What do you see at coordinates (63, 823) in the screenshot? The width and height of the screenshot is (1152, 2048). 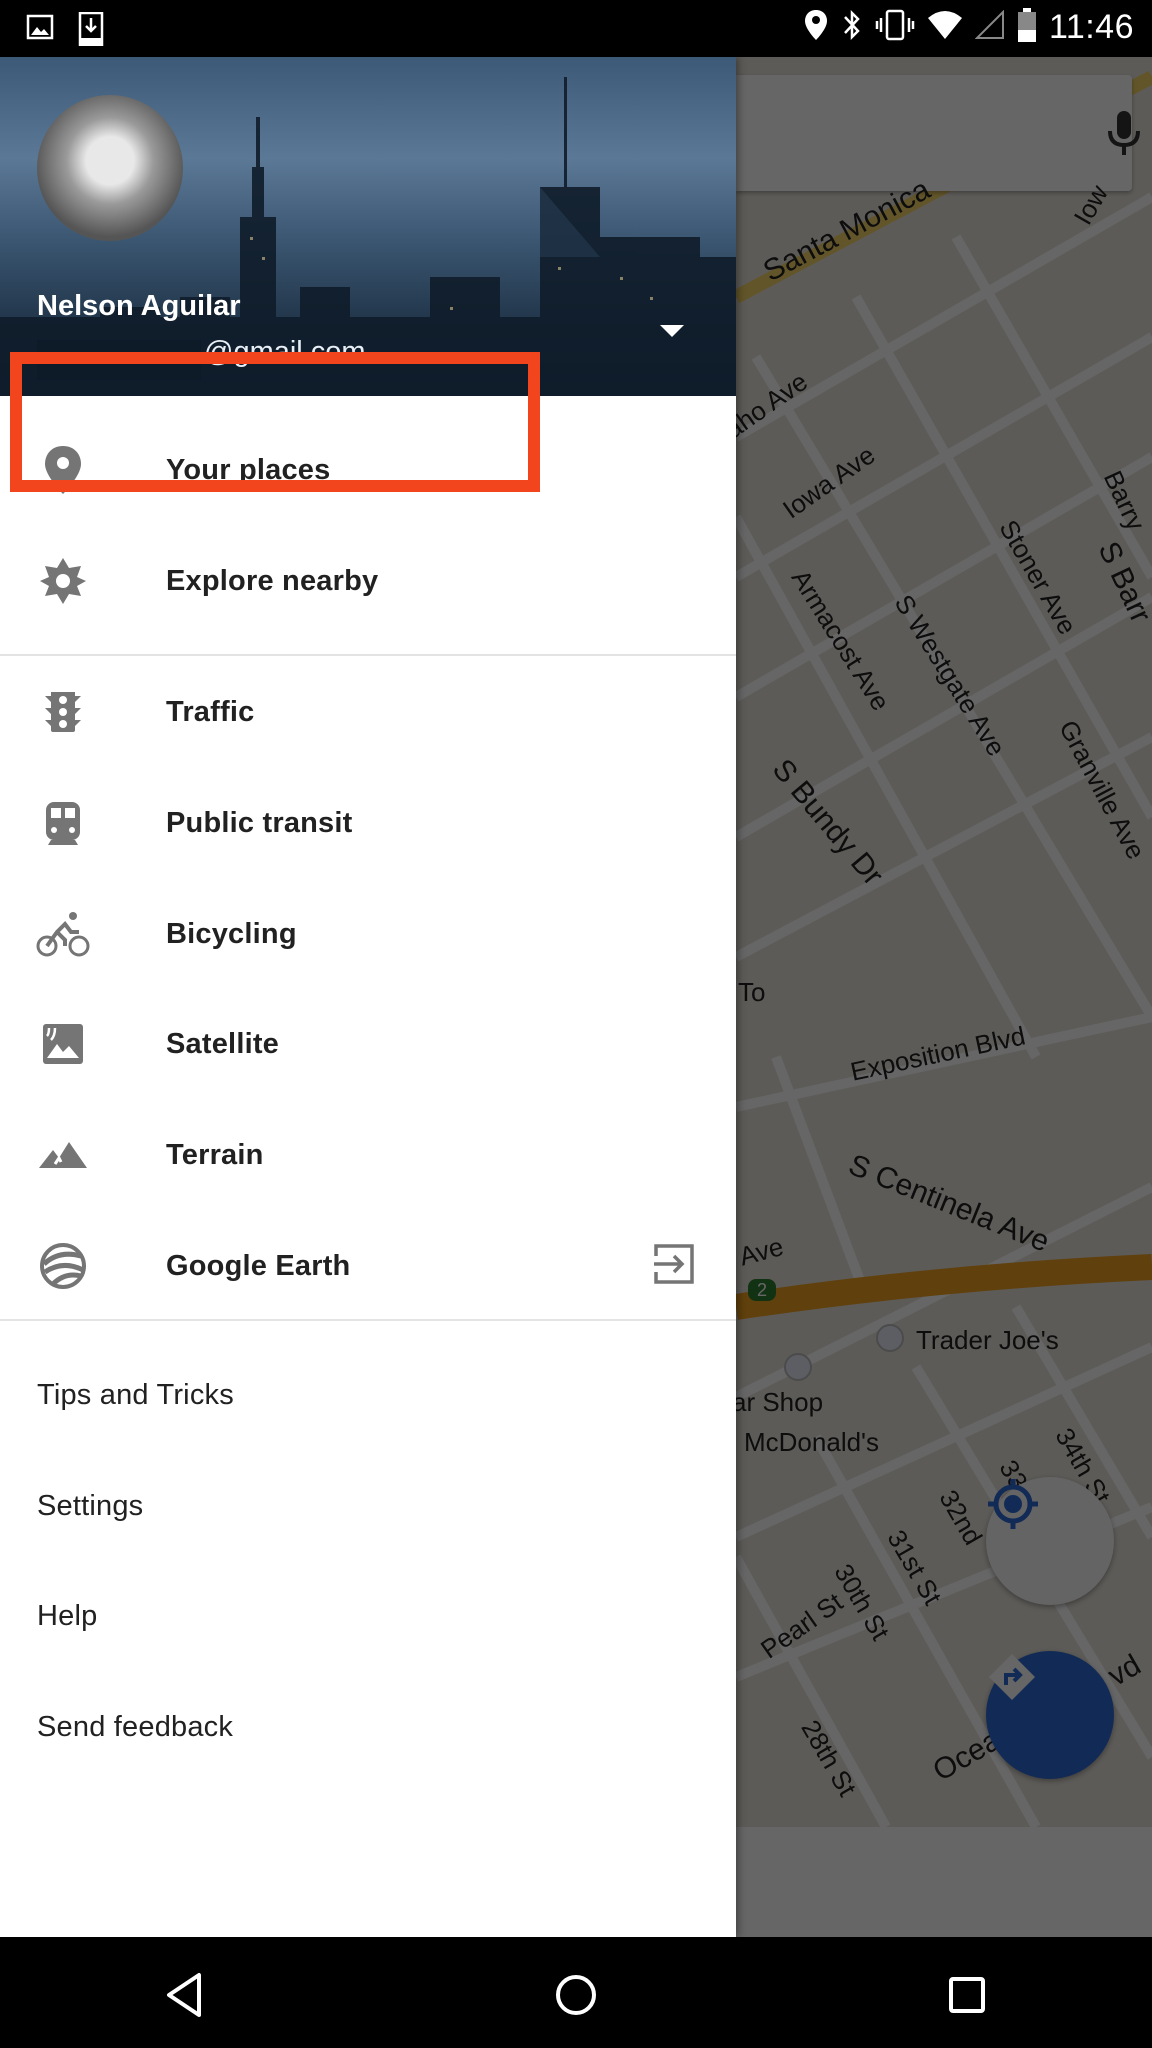 I see `train-icon` at bounding box center [63, 823].